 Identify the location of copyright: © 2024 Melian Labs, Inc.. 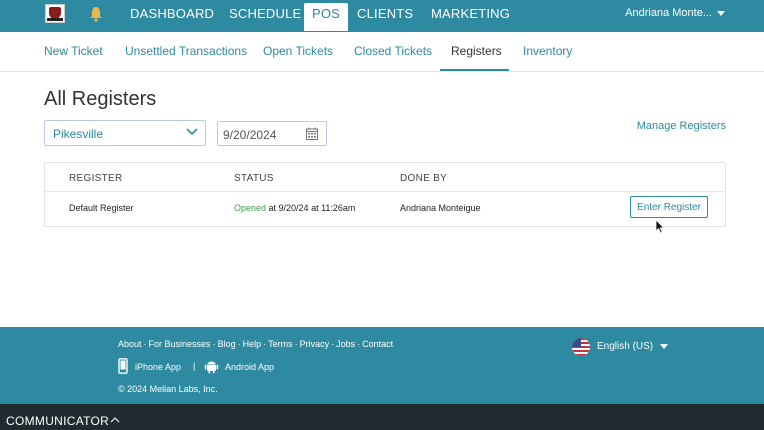
(168, 389).